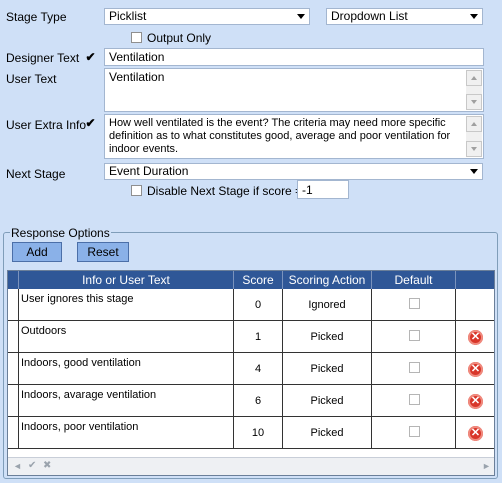 The width and height of the screenshot is (502, 483). I want to click on designer-text-input: Ventilation, so click(294, 57).